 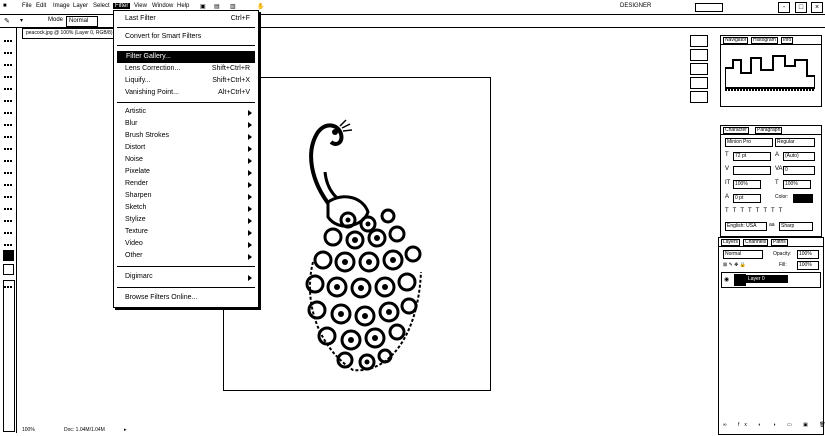 What do you see at coordinates (233, 6) in the screenshot?
I see `arrange-documents-icon: ▥` at bounding box center [233, 6].